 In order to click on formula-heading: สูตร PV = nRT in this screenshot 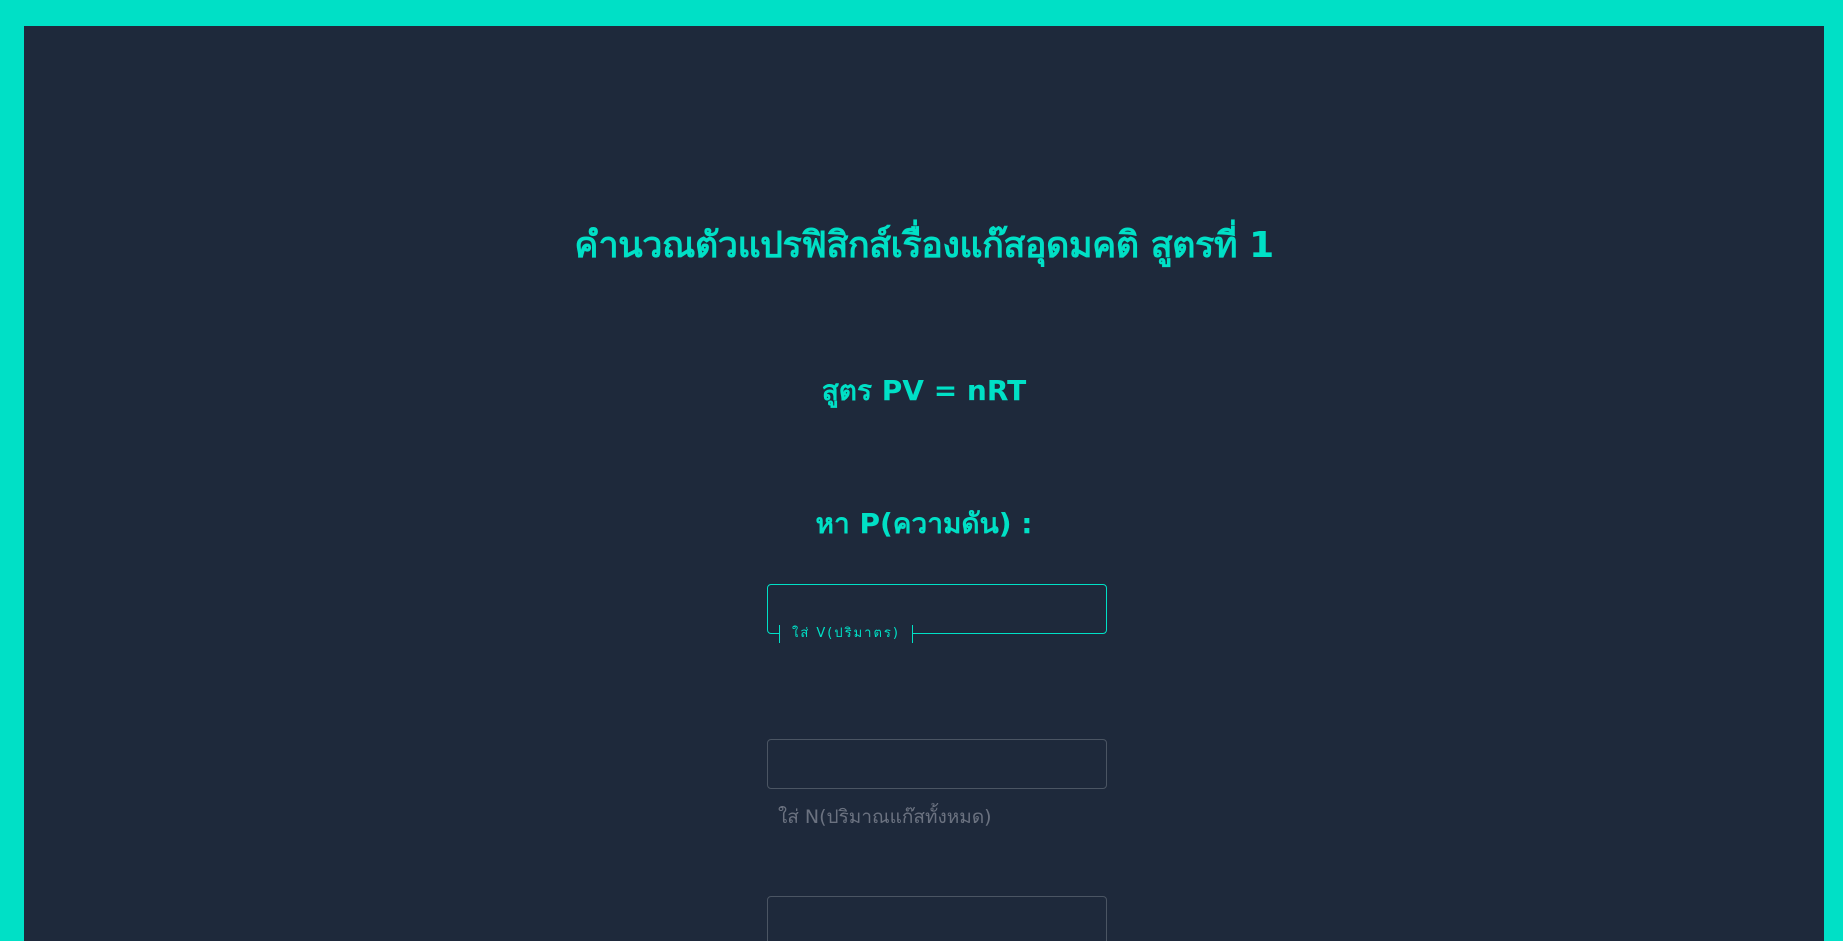, I will do `click(924, 390)`.